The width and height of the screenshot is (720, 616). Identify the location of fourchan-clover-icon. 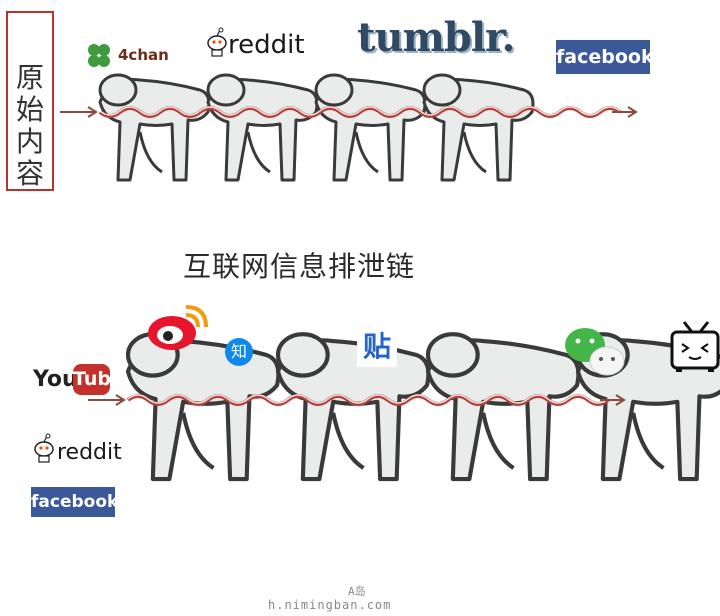
(99, 55).